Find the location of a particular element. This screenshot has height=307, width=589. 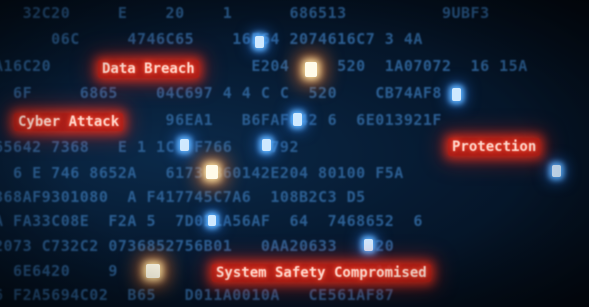

alert-data-breach: Data Breach is located at coordinates (148, 69).